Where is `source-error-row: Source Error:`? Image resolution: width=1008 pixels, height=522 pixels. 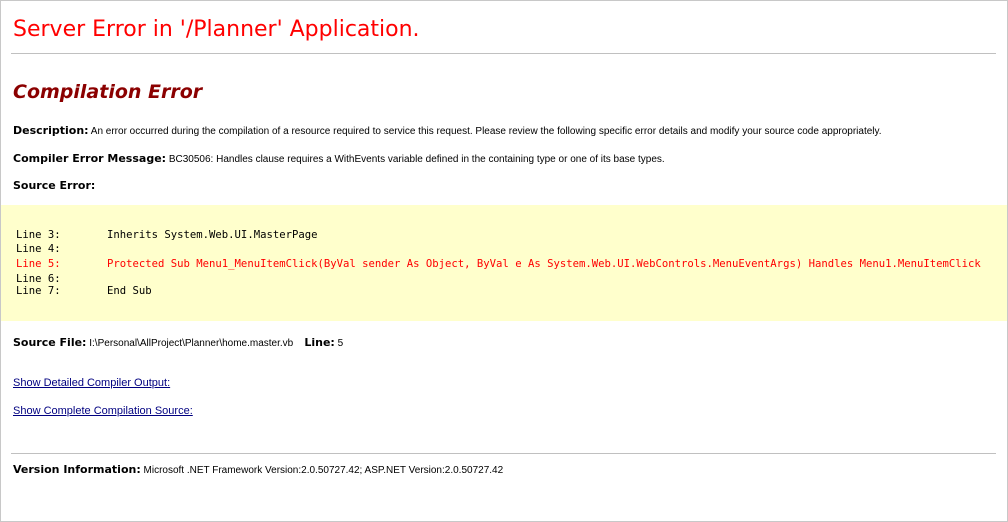
source-error-row: Source Error: is located at coordinates (54, 185).